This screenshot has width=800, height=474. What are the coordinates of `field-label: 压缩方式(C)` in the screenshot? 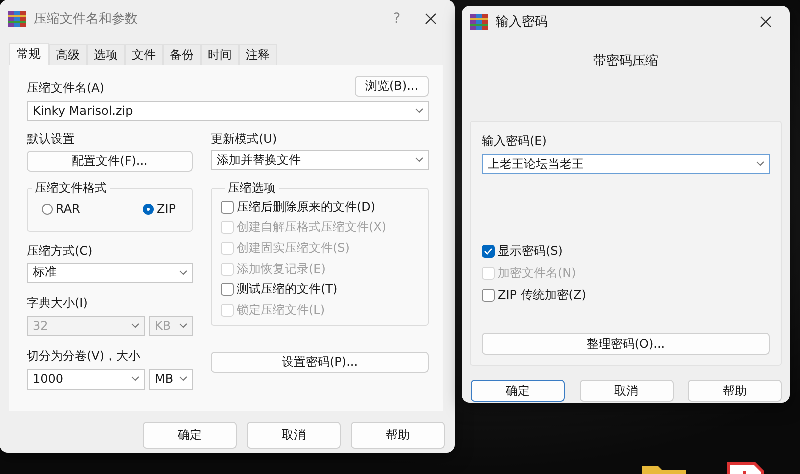 It's located at (60, 251).